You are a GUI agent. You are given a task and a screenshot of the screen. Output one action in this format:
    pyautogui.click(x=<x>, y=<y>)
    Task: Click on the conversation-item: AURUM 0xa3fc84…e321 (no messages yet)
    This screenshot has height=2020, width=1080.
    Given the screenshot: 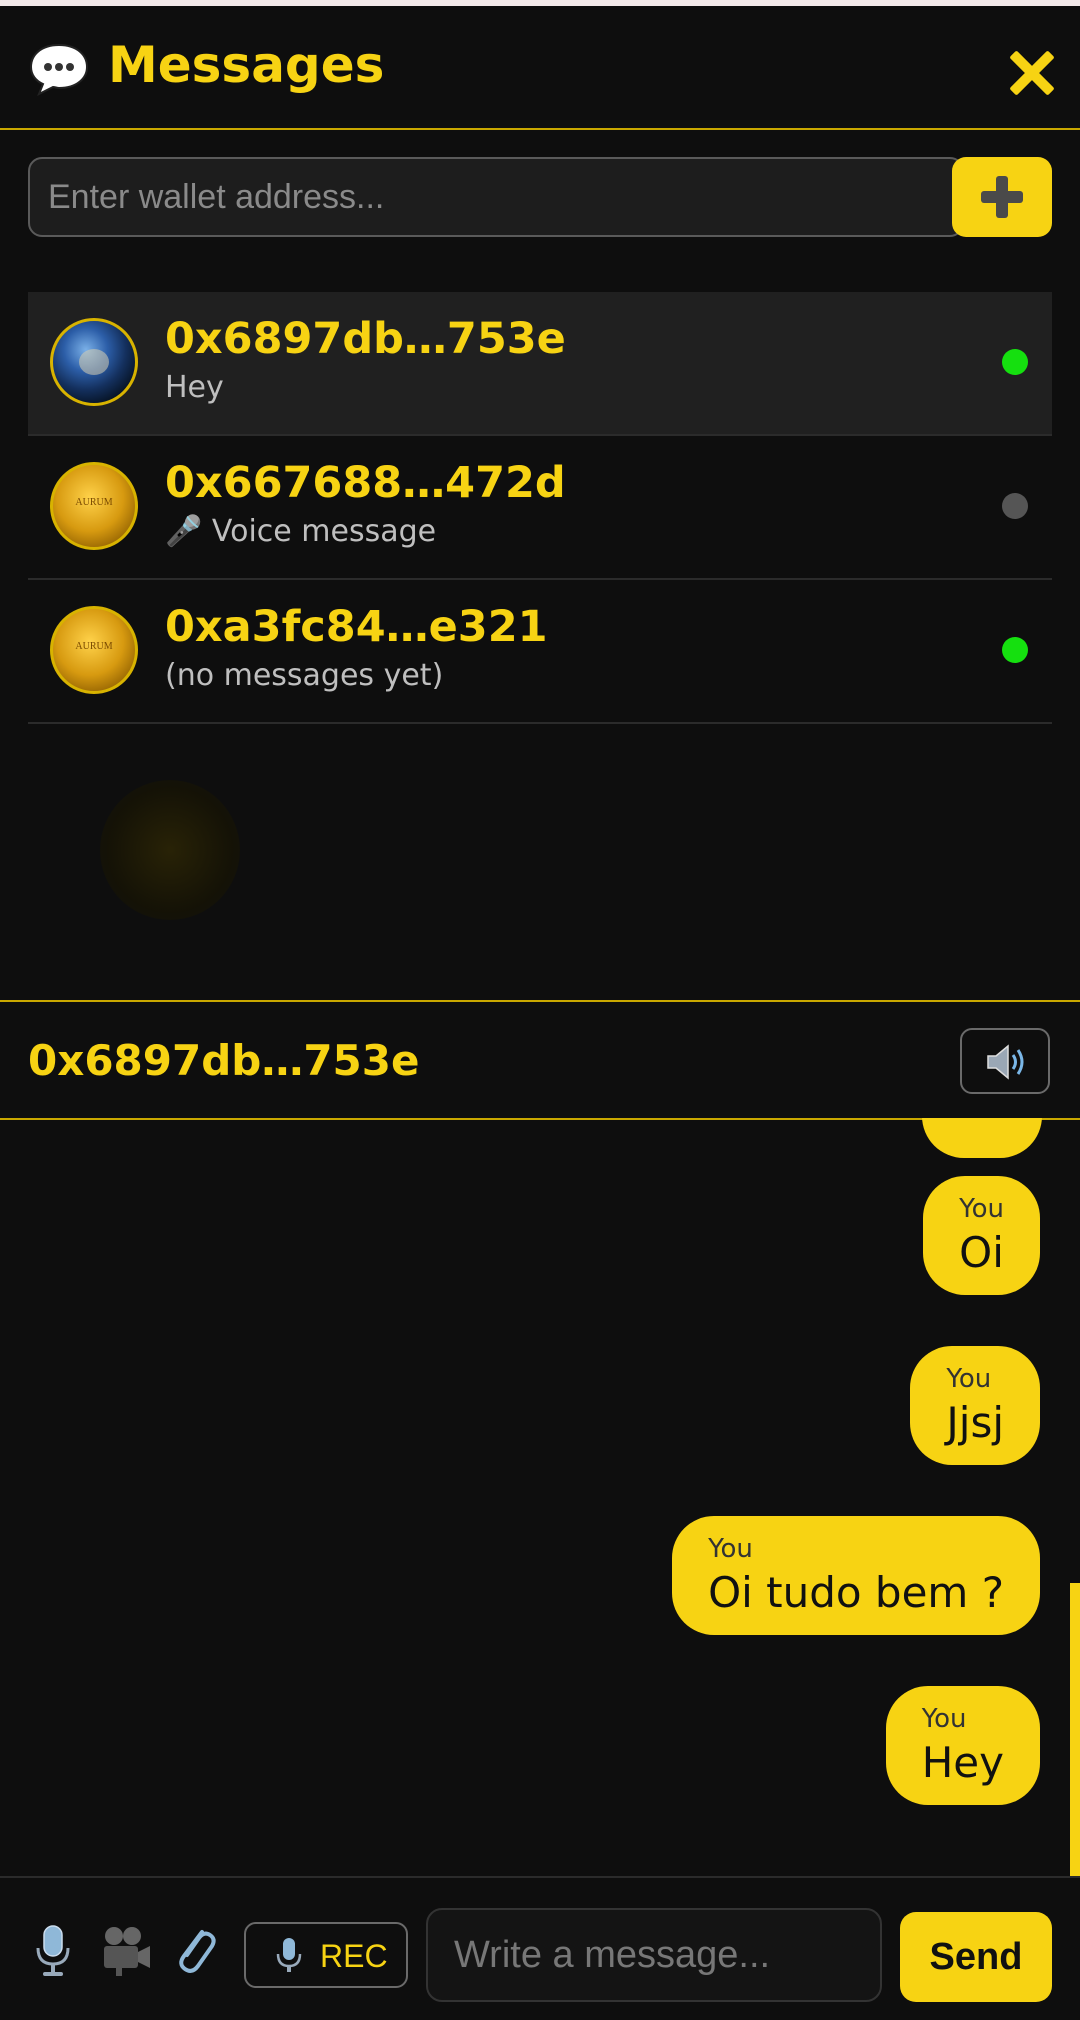 What is the action you would take?
    pyautogui.click(x=540, y=652)
    